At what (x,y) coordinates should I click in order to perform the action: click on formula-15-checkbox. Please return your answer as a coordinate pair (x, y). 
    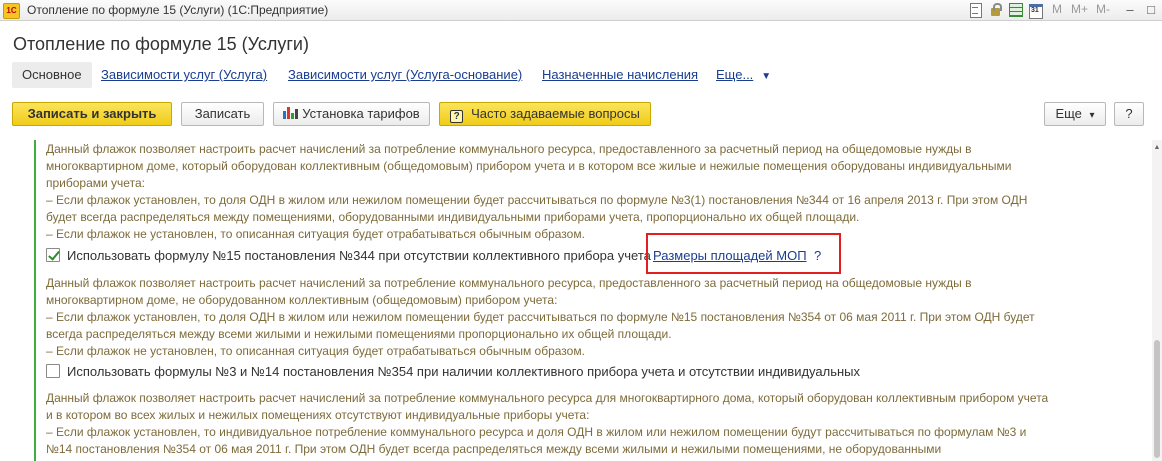
    Looking at the image, I should click on (53, 255).